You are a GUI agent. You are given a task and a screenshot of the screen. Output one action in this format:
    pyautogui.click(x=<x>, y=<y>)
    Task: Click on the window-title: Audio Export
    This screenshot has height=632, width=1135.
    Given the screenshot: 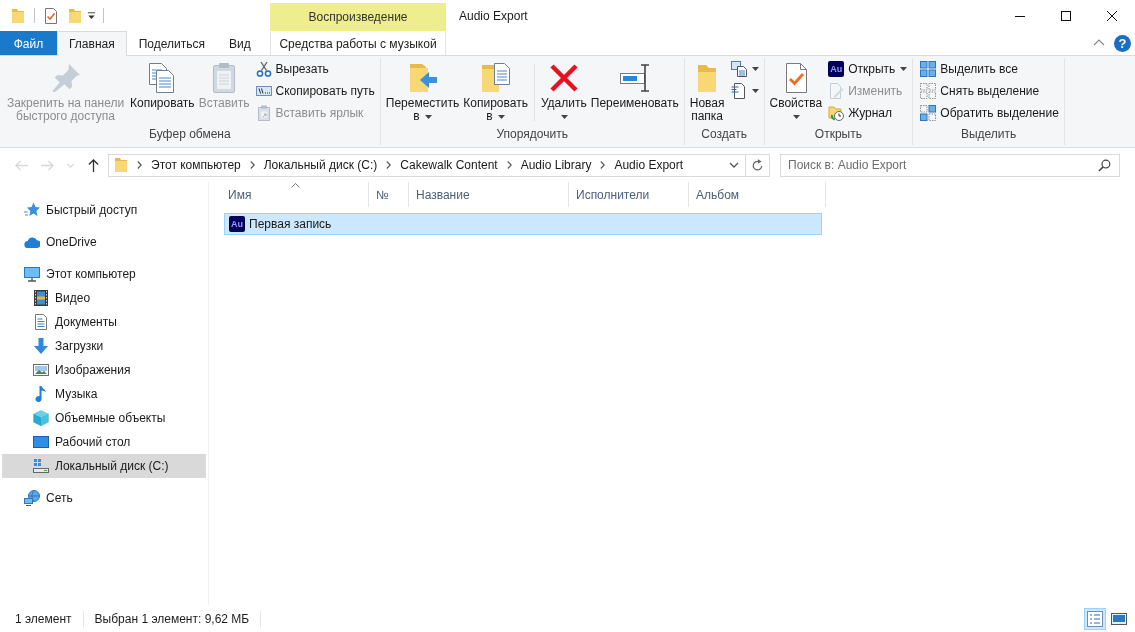 What is the action you would take?
    pyautogui.click(x=493, y=15)
    